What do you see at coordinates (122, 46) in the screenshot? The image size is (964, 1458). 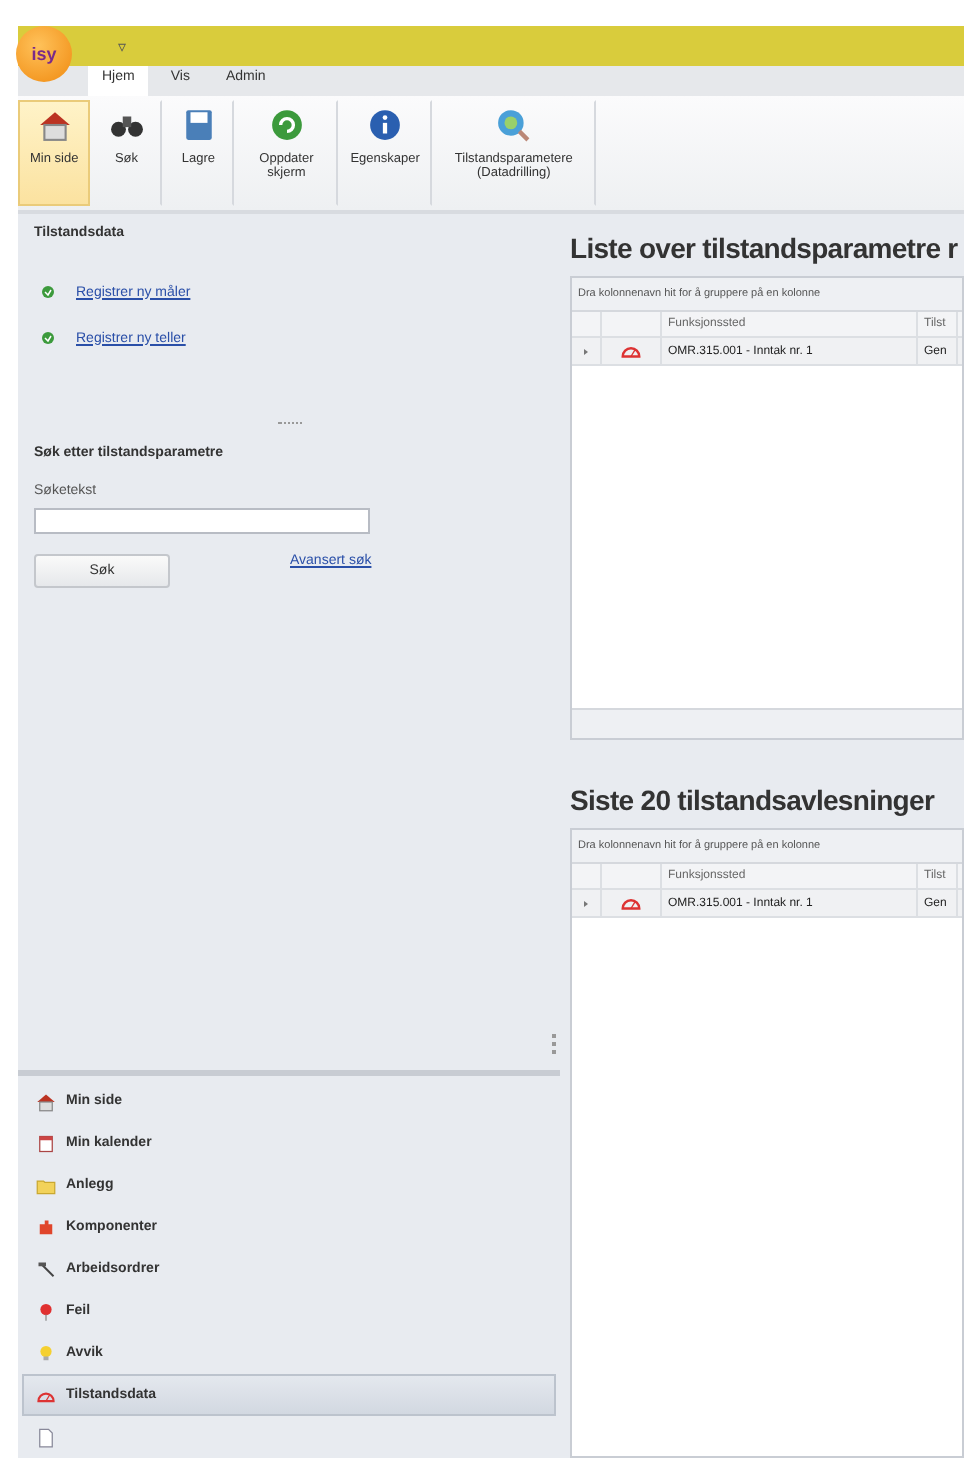 I see `quick-access-menu: ▿` at bounding box center [122, 46].